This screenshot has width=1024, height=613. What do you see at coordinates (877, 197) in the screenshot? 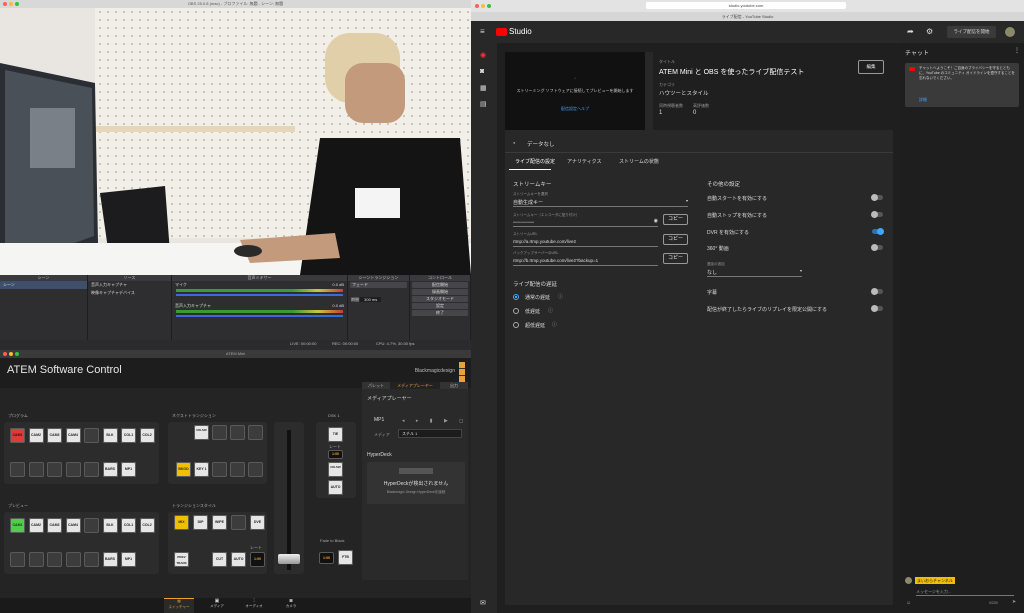
I see `auto-start-toggle` at bounding box center [877, 197].